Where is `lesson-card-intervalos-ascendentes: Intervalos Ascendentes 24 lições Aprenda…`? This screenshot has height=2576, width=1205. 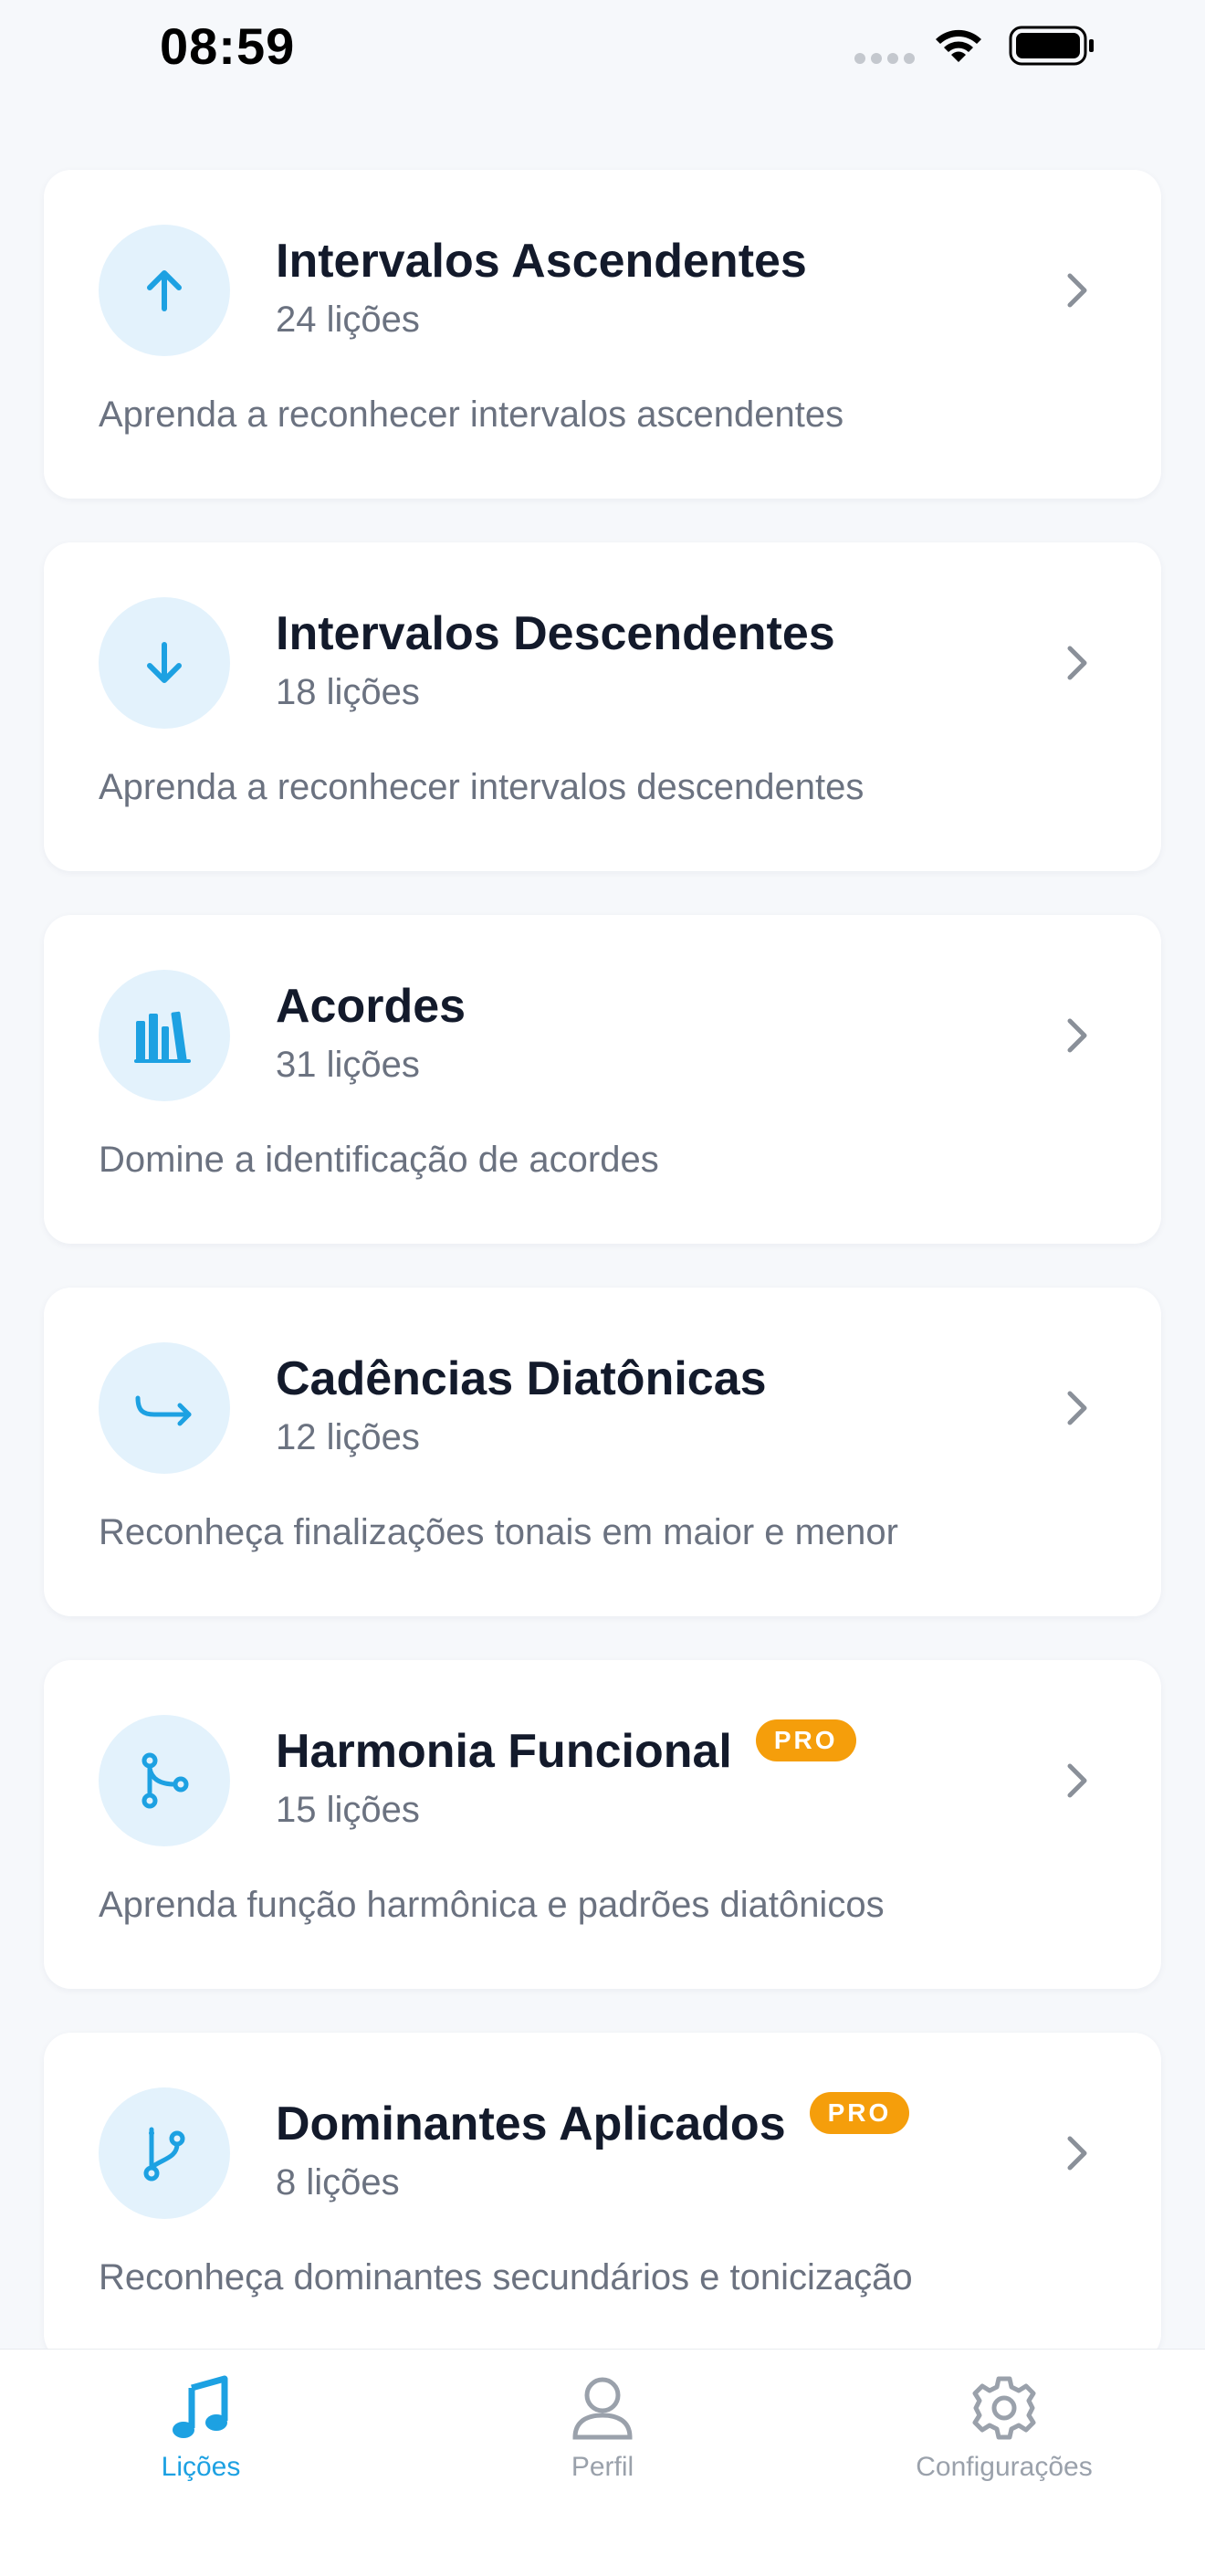 lesson-card-intervalos-ascendentes: Intervalos Ascendentes 24 lições Aprenda… is located at coordinates (603, 334).